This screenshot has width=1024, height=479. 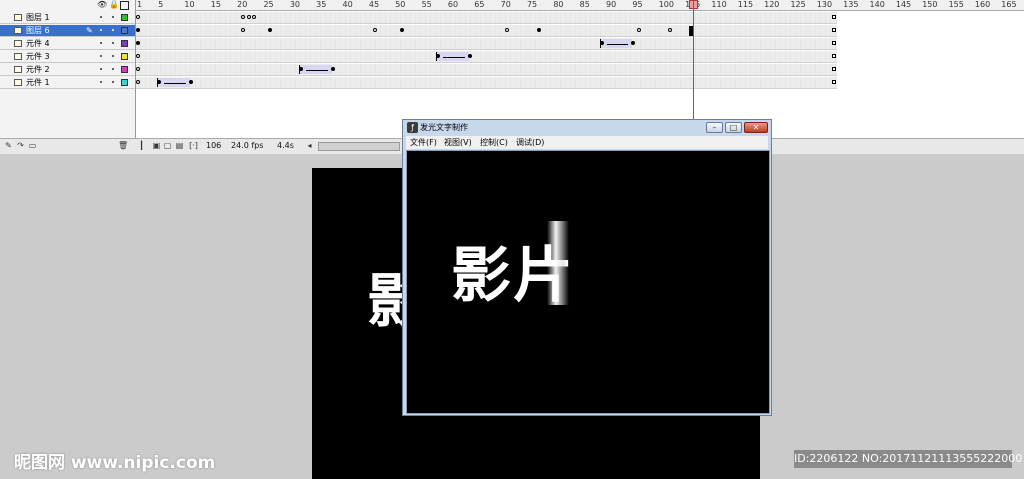 What do you see at coordinates (18, 17) in the screenshot?
I see `layer-type-icon` at bounding box center [18, 17].